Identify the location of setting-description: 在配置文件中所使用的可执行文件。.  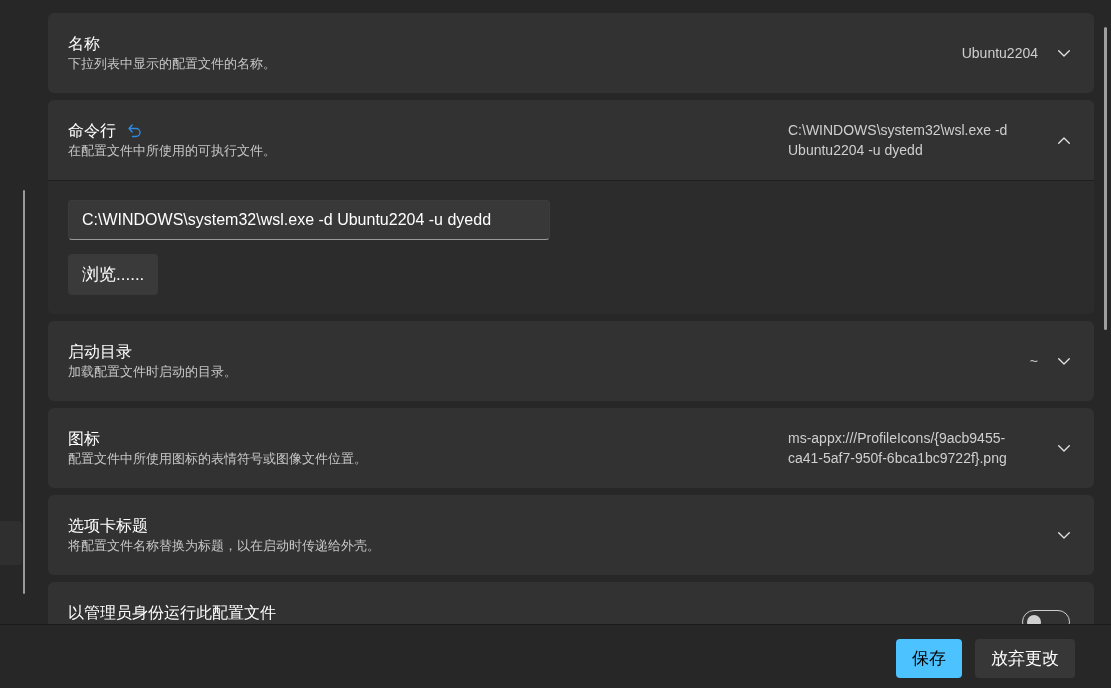
(172, 151).